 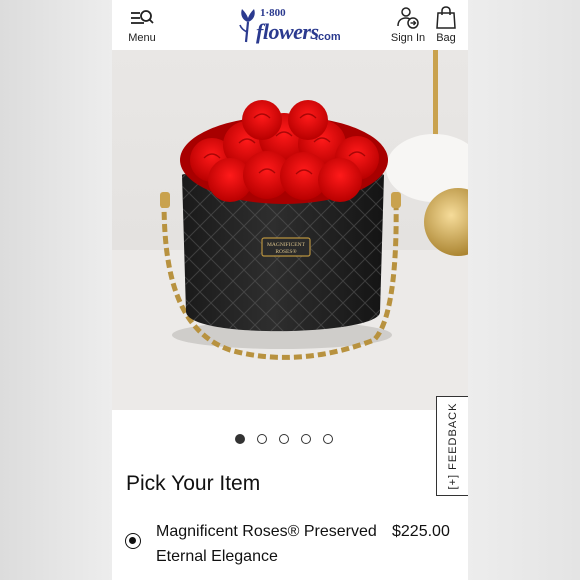 I want to click on sign-in-label: Sign In, so click(x=408, y=38).